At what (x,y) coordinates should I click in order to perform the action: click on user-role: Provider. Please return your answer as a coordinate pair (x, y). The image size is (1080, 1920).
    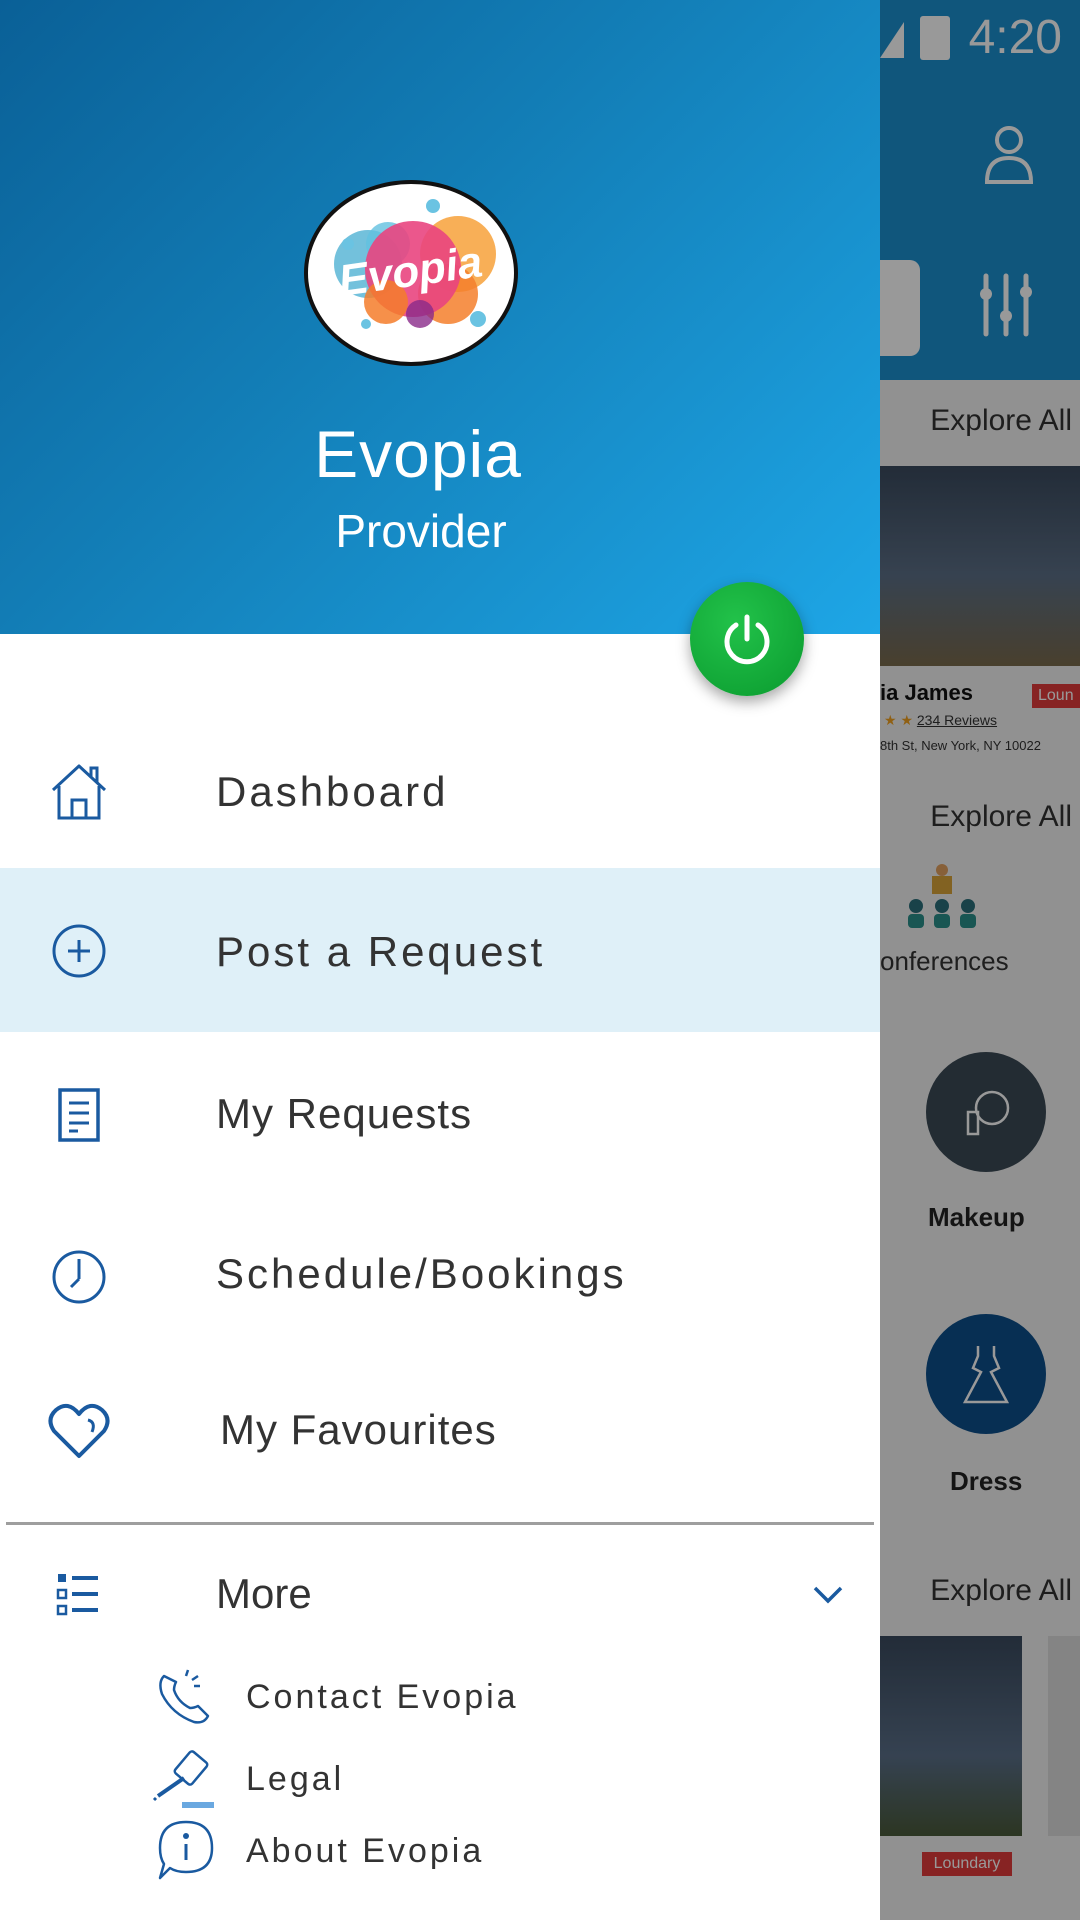
    Looking at the image, I should click on (421, 531).